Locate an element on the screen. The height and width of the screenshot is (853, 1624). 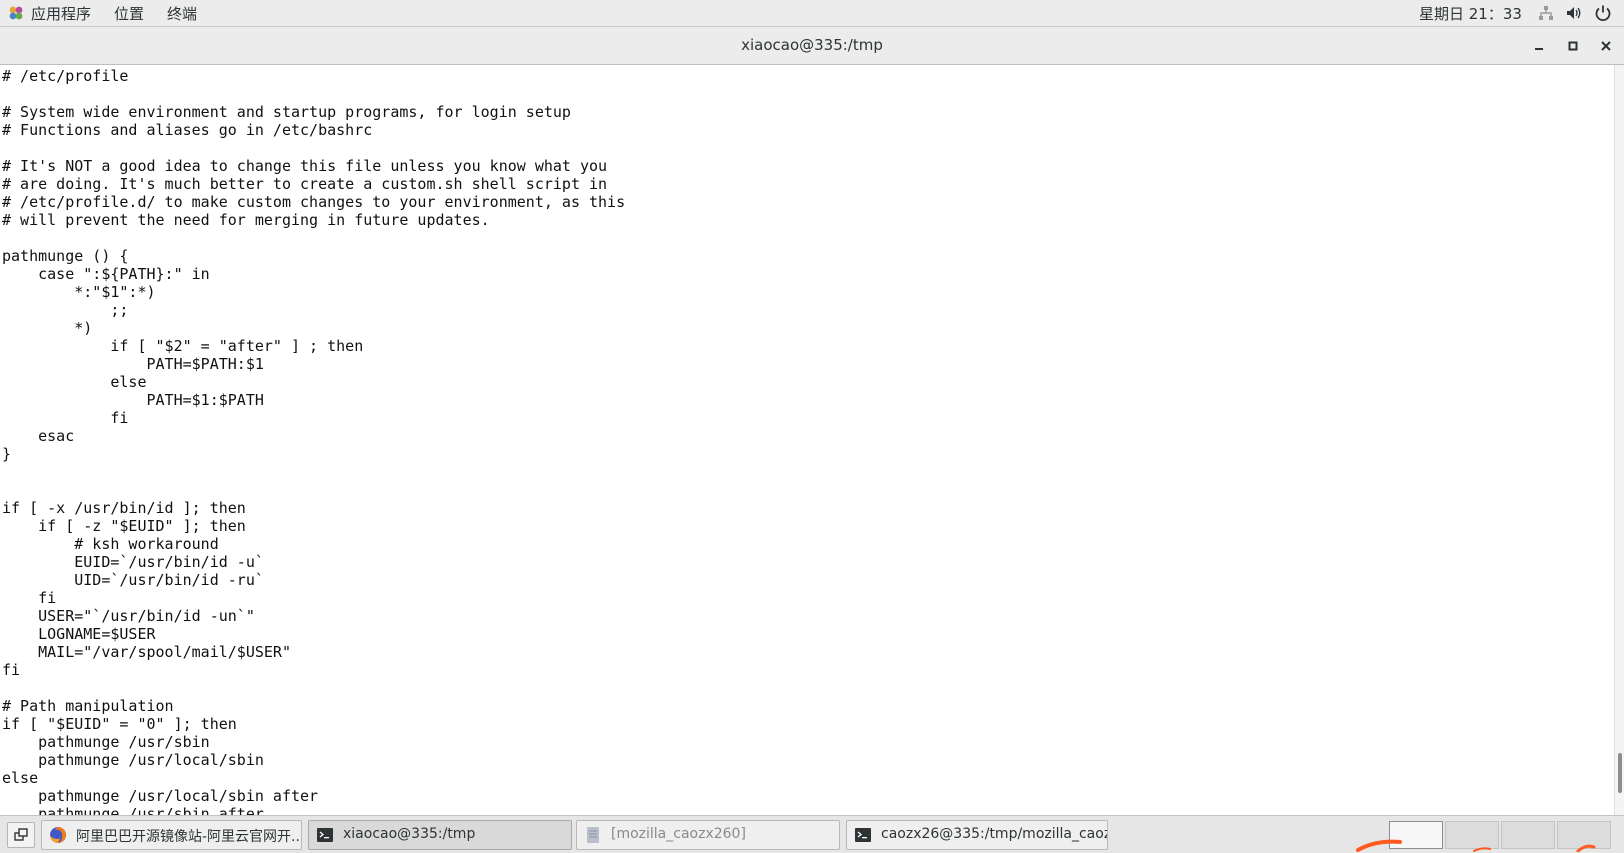
close-icon is located at coordinates (1606, 46).